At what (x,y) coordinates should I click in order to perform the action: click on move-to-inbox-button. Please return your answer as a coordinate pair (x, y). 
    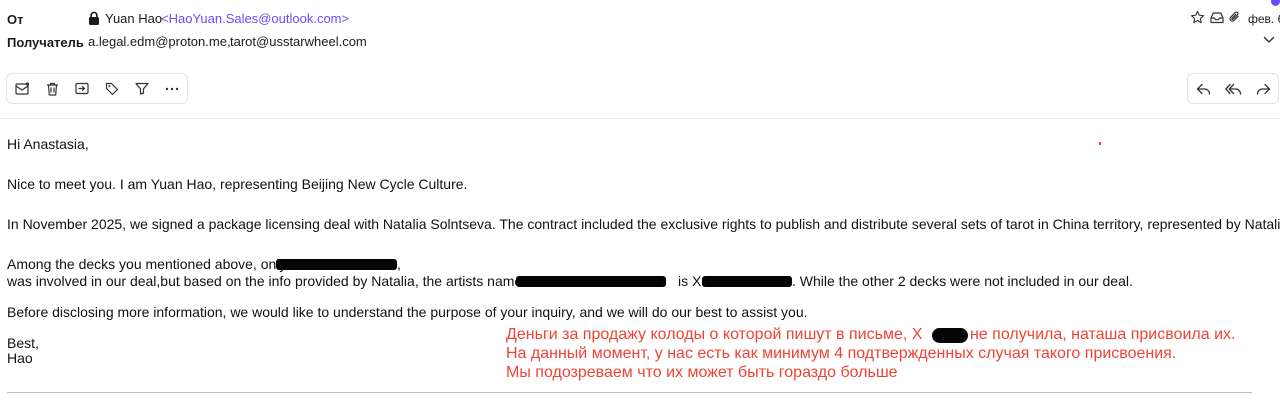
    Looking at the image, I should click on (22, 89).